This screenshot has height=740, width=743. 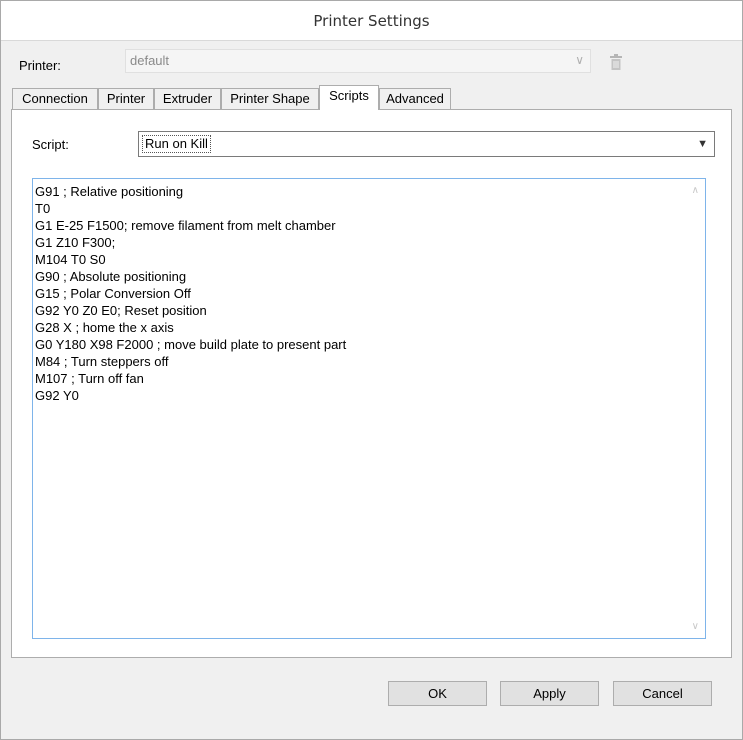 I want to click on code-line: M107 ; Turn off fan, so click(x=89, y=378).